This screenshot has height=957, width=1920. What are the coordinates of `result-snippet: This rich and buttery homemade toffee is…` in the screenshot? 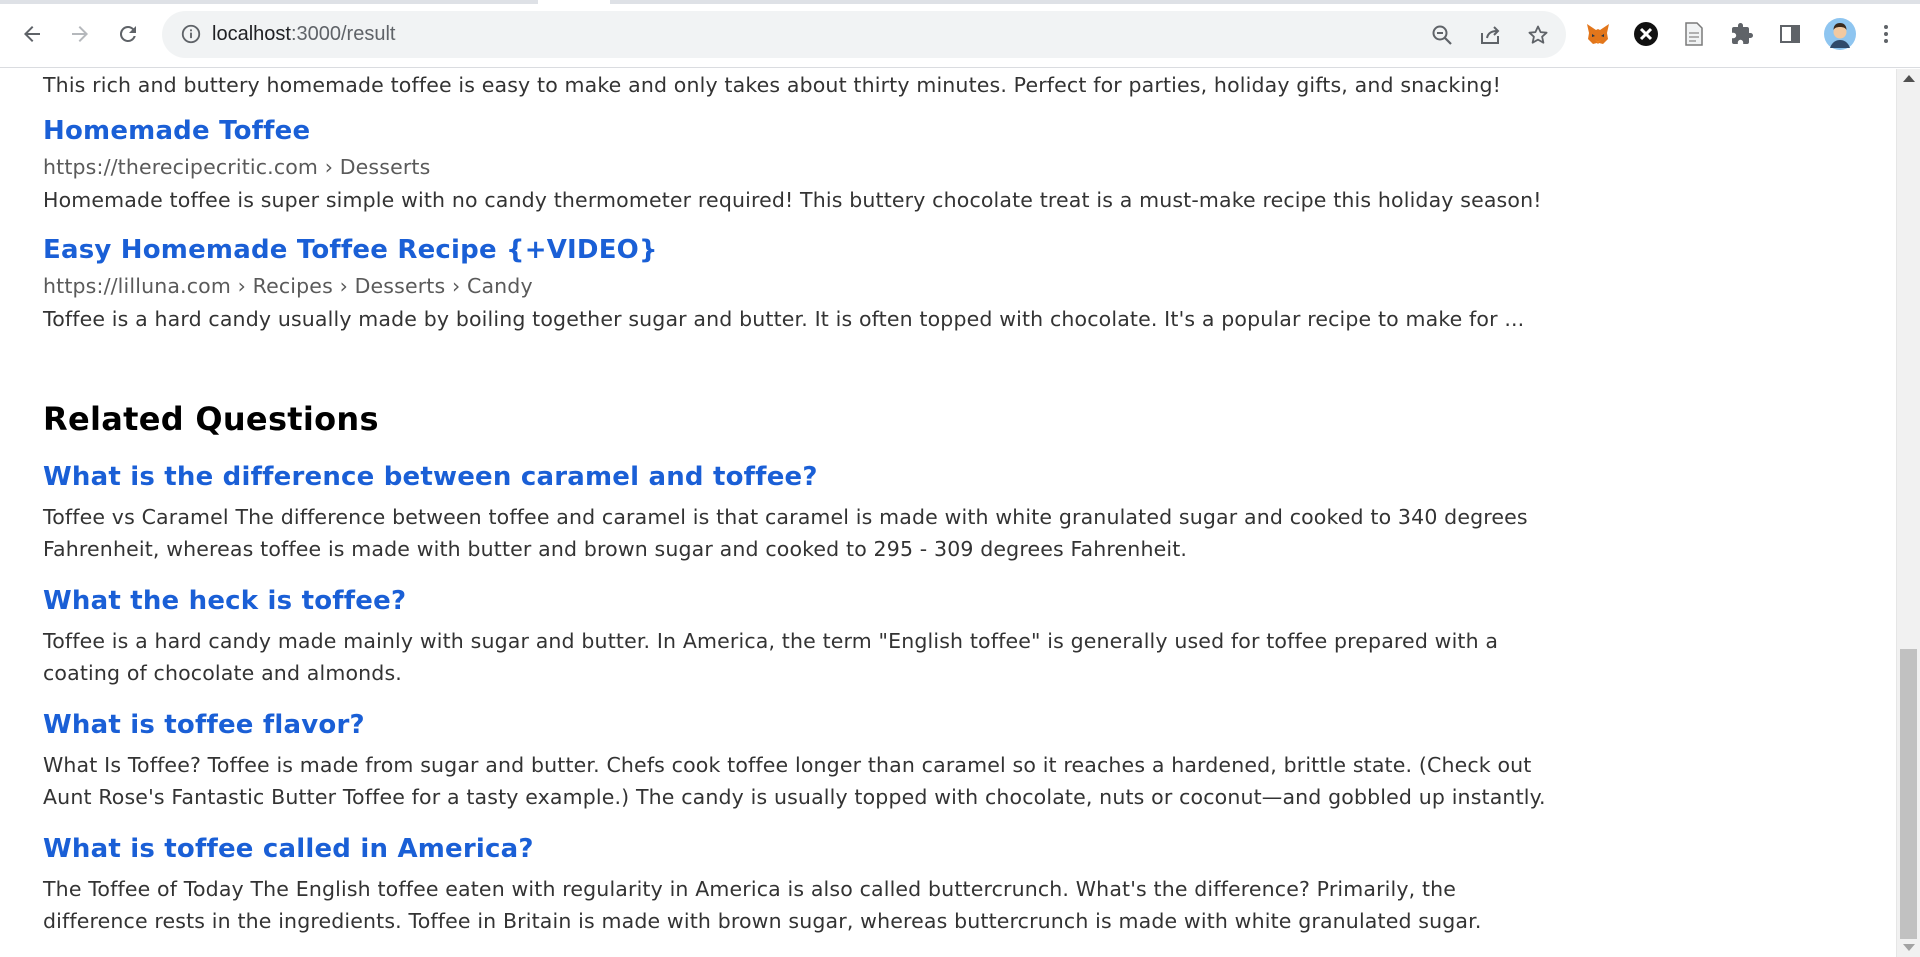 It's located at (772, 85).